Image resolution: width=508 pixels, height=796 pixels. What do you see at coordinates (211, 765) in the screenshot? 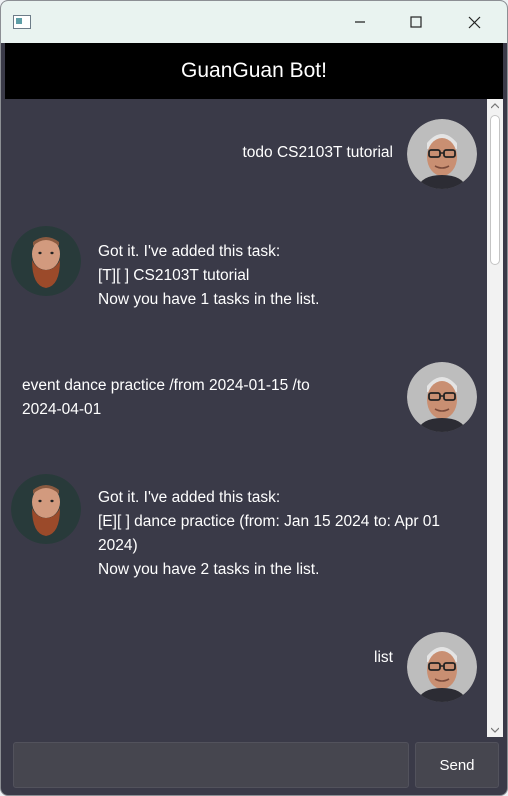
I see `message-input` at bounding box center [211, 765].